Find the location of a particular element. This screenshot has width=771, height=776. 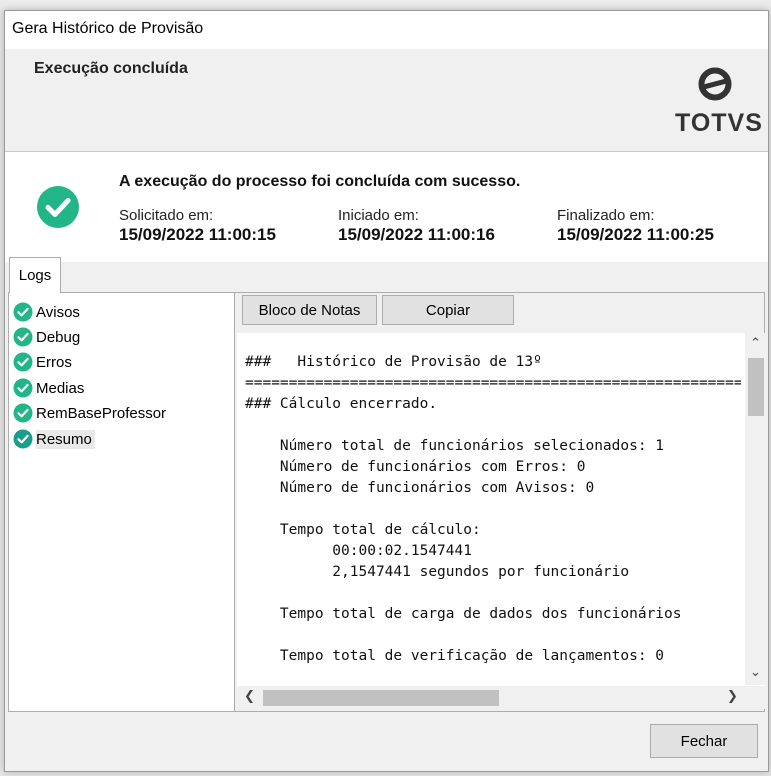

vertical-scrollbar: ⌃ ⌄ is located at coordinates (755, 509).